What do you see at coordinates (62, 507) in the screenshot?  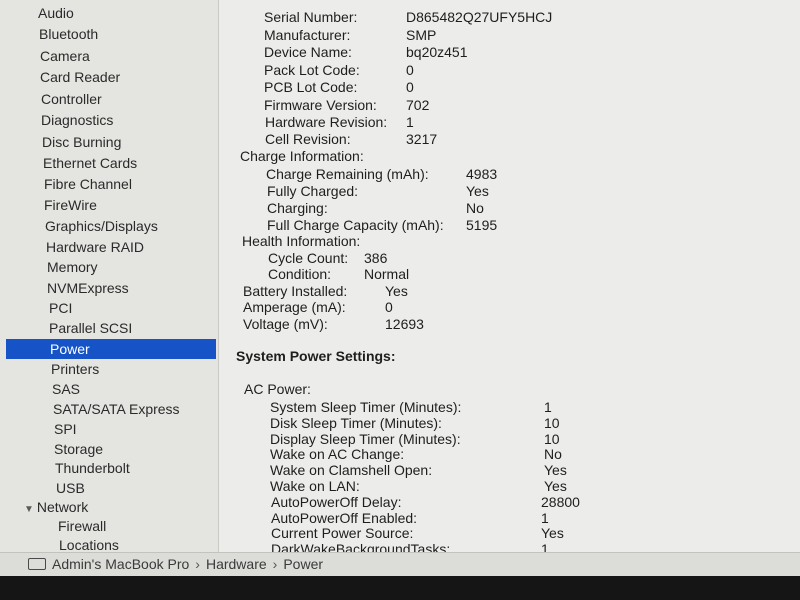 I see `sidebar-item-network-label: Network` at bounding box center [62, 507].